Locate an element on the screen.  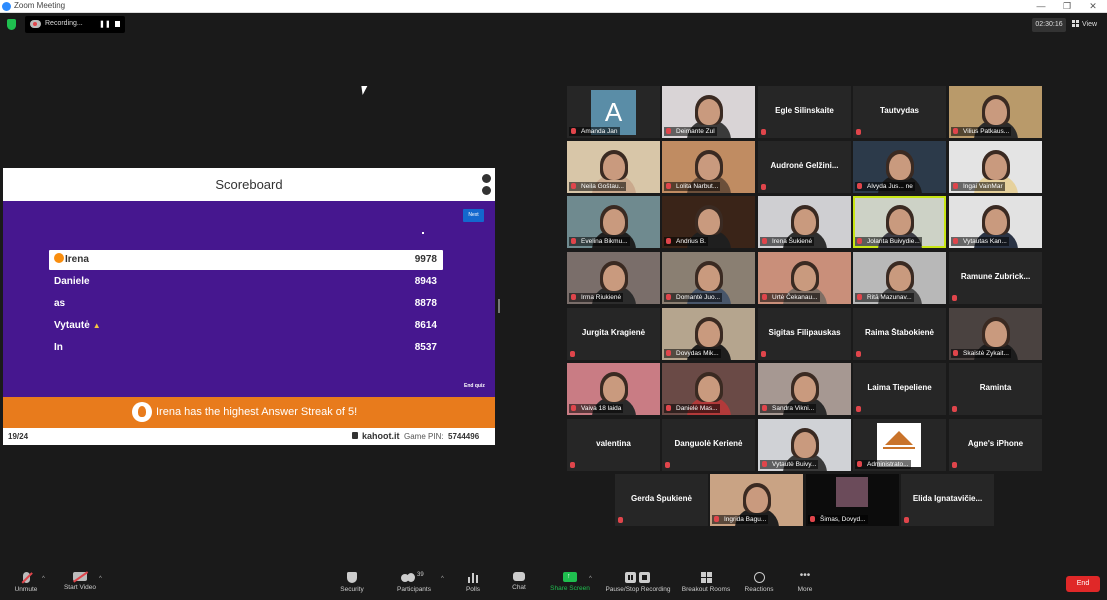
reactions-smiley-icon is located at coordinates (759, 577).